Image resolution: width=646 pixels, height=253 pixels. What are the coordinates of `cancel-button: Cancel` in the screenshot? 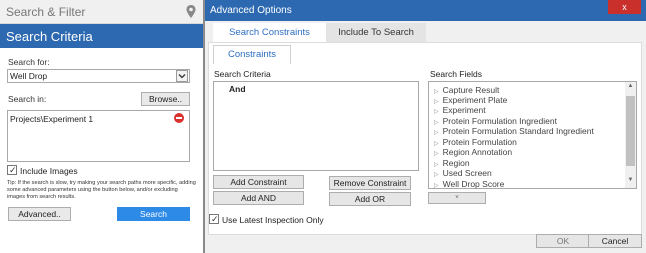 It's located at (615, 241).